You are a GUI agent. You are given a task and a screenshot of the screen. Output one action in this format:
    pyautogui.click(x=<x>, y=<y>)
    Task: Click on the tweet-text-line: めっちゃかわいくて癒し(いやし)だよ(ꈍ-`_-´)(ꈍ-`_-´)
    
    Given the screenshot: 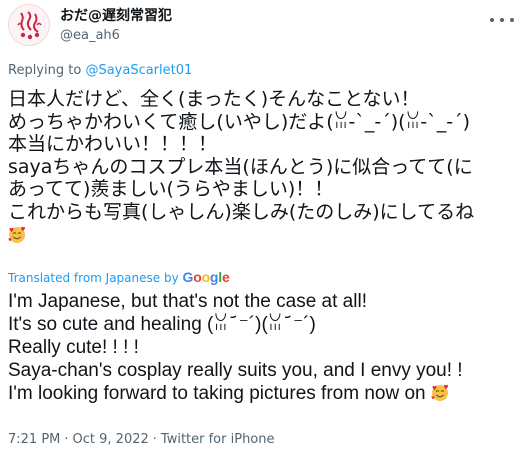 What is the action you would take?
    pyautogui.click(x=239, y=121)
    